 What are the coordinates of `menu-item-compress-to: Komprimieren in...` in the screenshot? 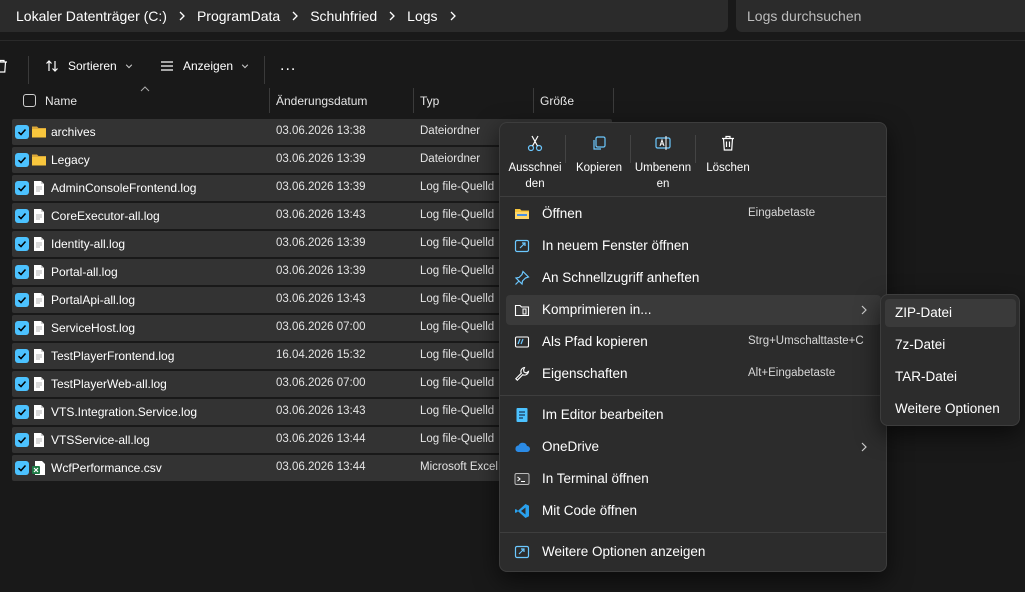 It's located at (693, 310).